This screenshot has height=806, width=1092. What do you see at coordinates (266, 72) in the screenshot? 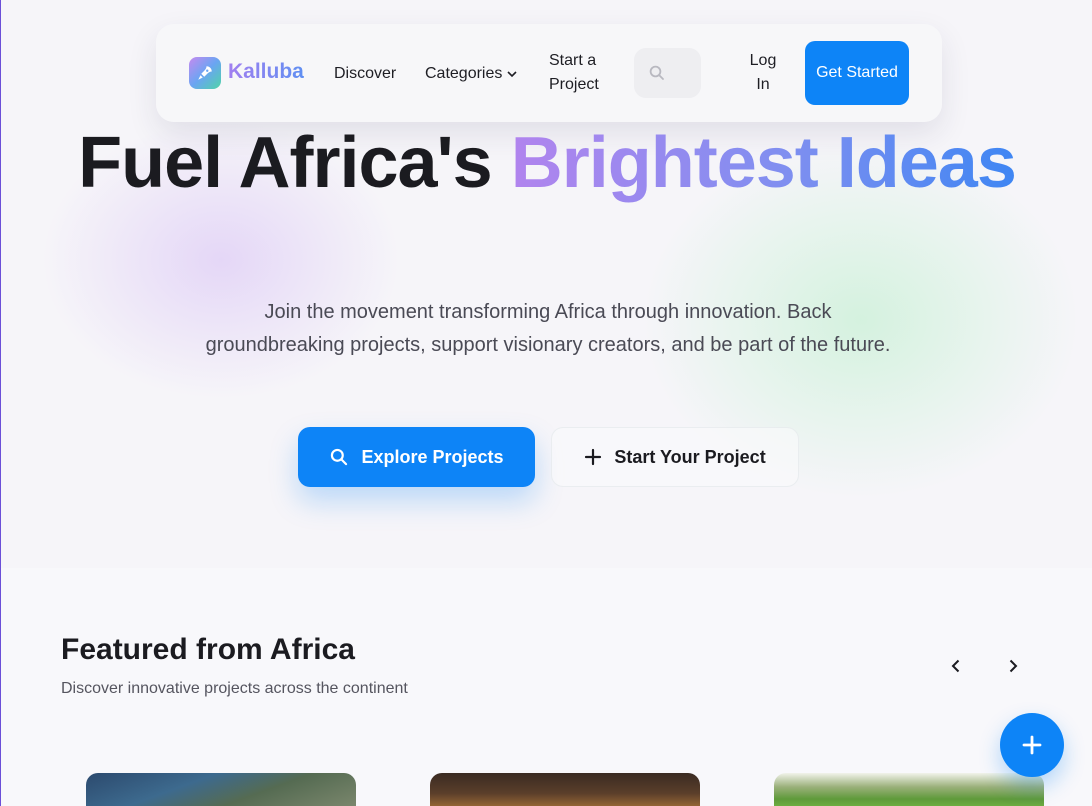
I see `brand-name: Kalluba` at bounding box center [266, 72].